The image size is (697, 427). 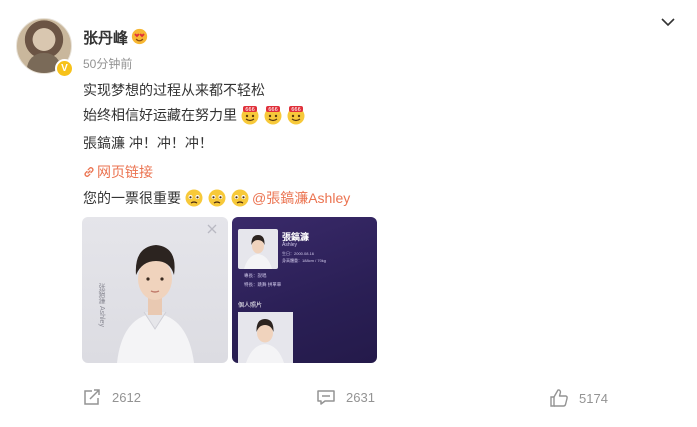 I want to click on post-text-line-2: 始终相信好运藏在努力里 666 666 666, so click(x=194, y=115).